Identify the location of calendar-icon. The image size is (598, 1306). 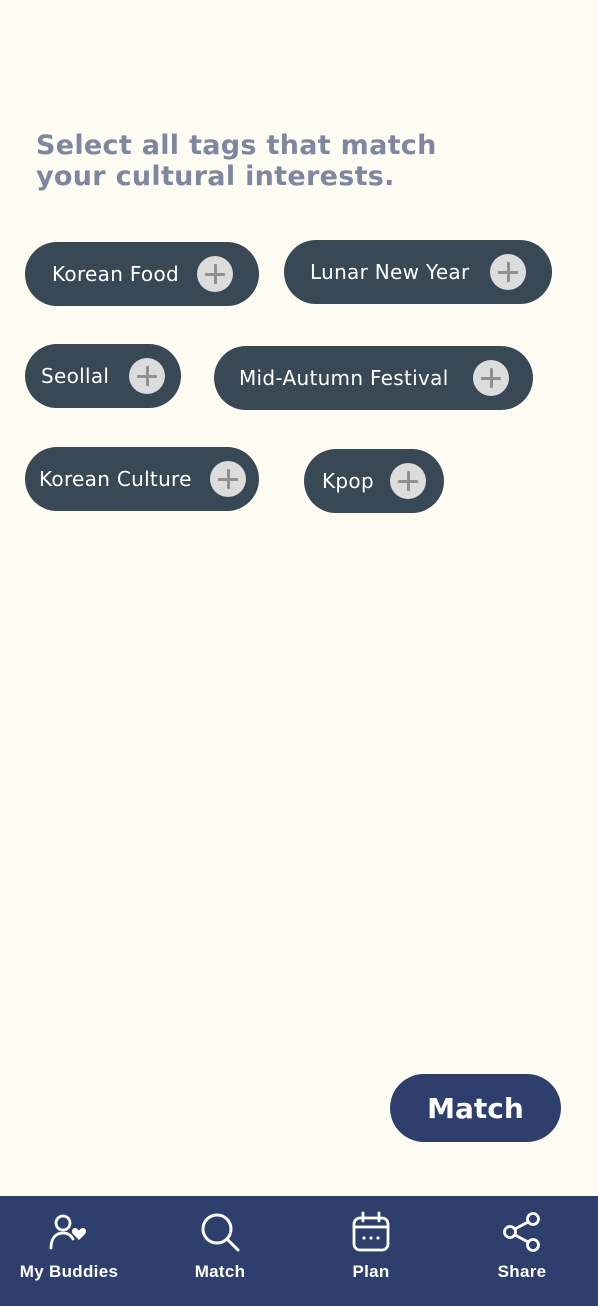
(371, 1232).